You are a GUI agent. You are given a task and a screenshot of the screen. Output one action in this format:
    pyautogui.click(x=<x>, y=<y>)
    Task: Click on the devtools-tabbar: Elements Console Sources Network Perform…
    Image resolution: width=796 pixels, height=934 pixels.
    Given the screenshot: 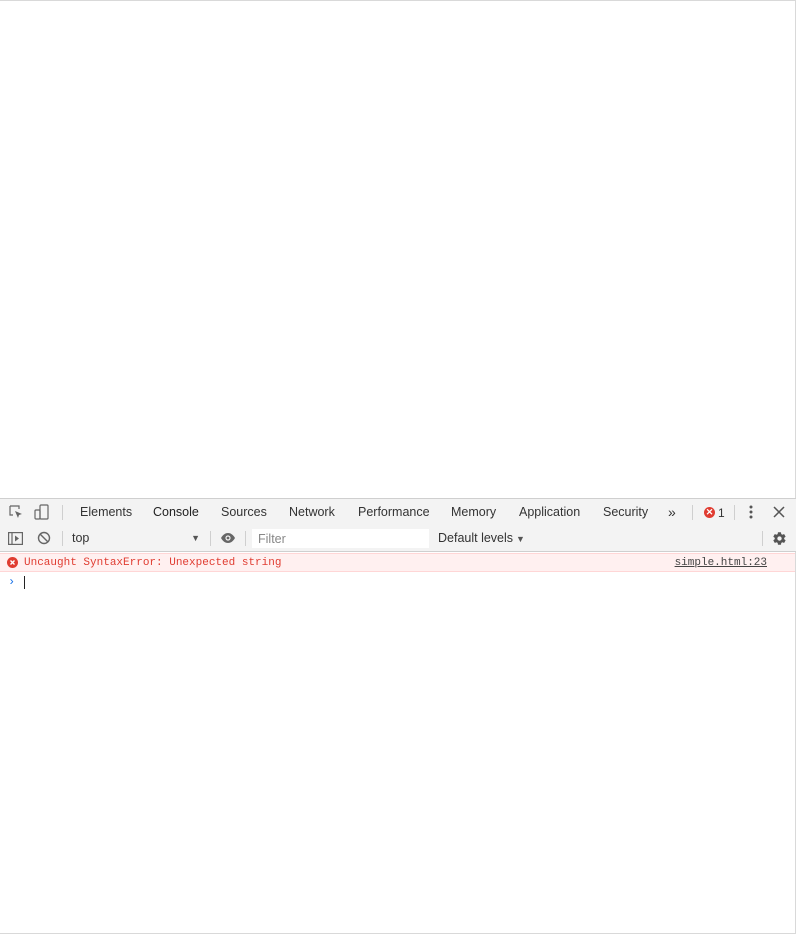 What is the action you would take?
    pyautogui.click(x=398, y=512)
    